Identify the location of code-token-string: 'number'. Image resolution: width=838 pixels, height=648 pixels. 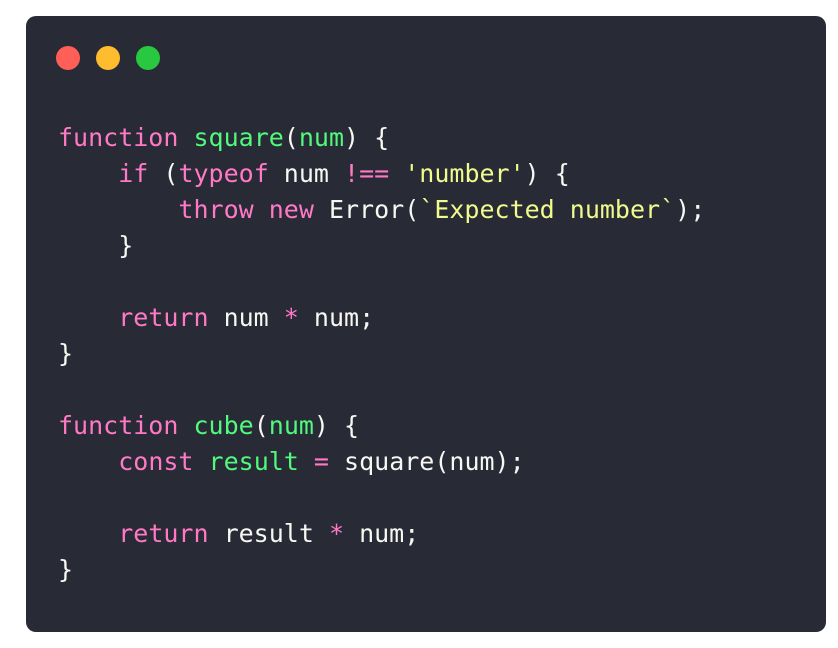
(464, 173).